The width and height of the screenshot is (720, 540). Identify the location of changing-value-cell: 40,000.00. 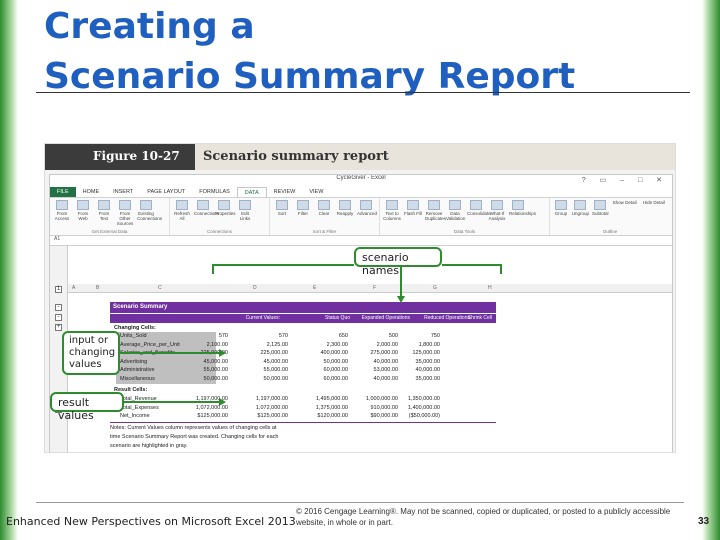
(412, 370).